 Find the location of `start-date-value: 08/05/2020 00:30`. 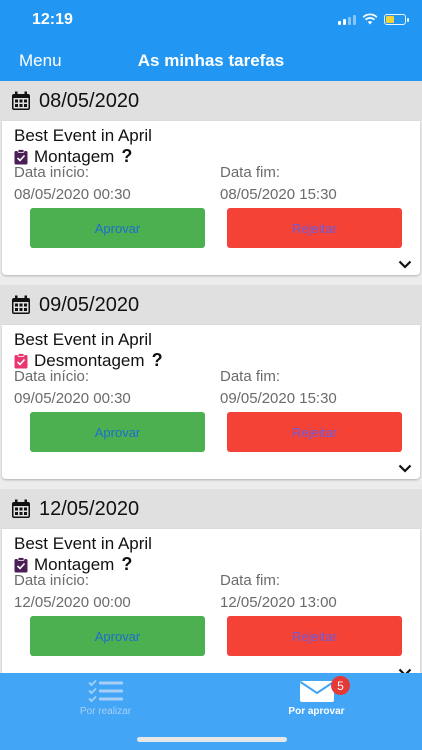

start-date-value: 08/05/2020 00:30 is located at coordinates (72, 194).